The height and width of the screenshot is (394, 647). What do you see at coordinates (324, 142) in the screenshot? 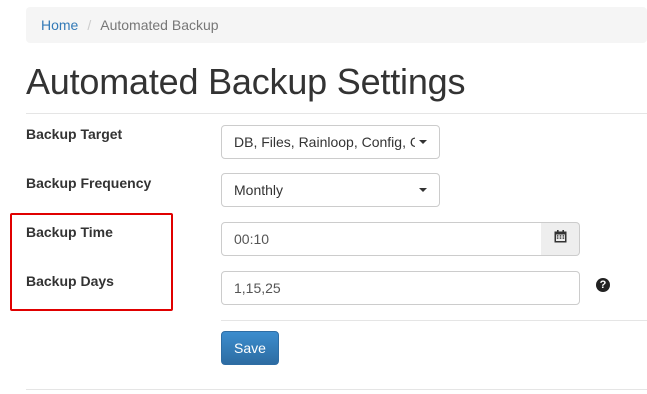
I see `backup-target-value: DB, Files, Rainloop, Config, C` at bounding box center [324, 142].